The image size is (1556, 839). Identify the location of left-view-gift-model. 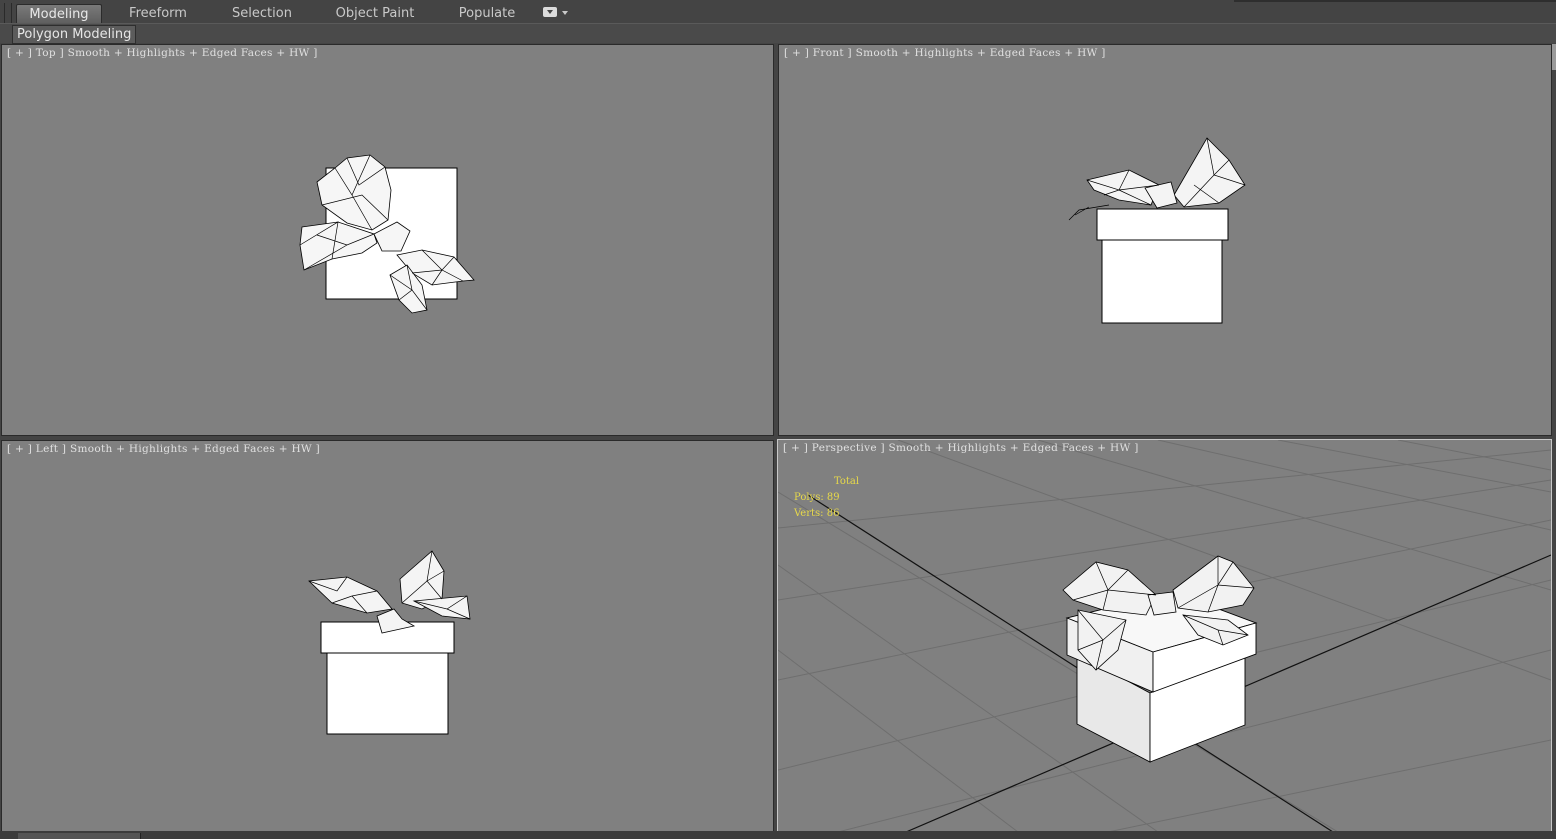
(389, 642).